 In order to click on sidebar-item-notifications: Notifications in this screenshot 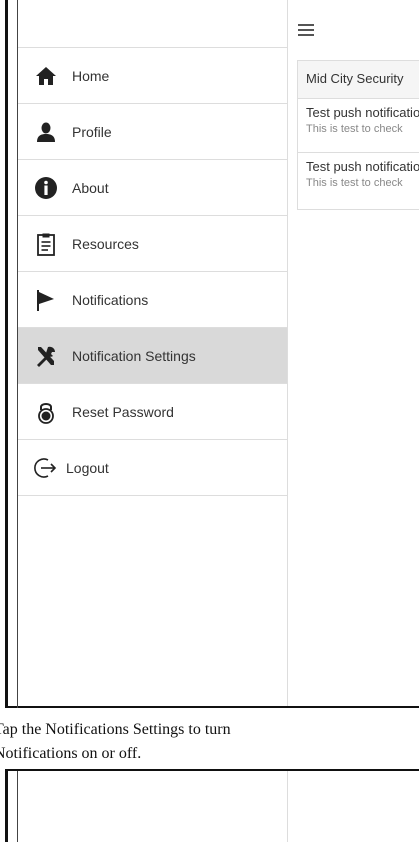, I will do `click(152, 300)`.